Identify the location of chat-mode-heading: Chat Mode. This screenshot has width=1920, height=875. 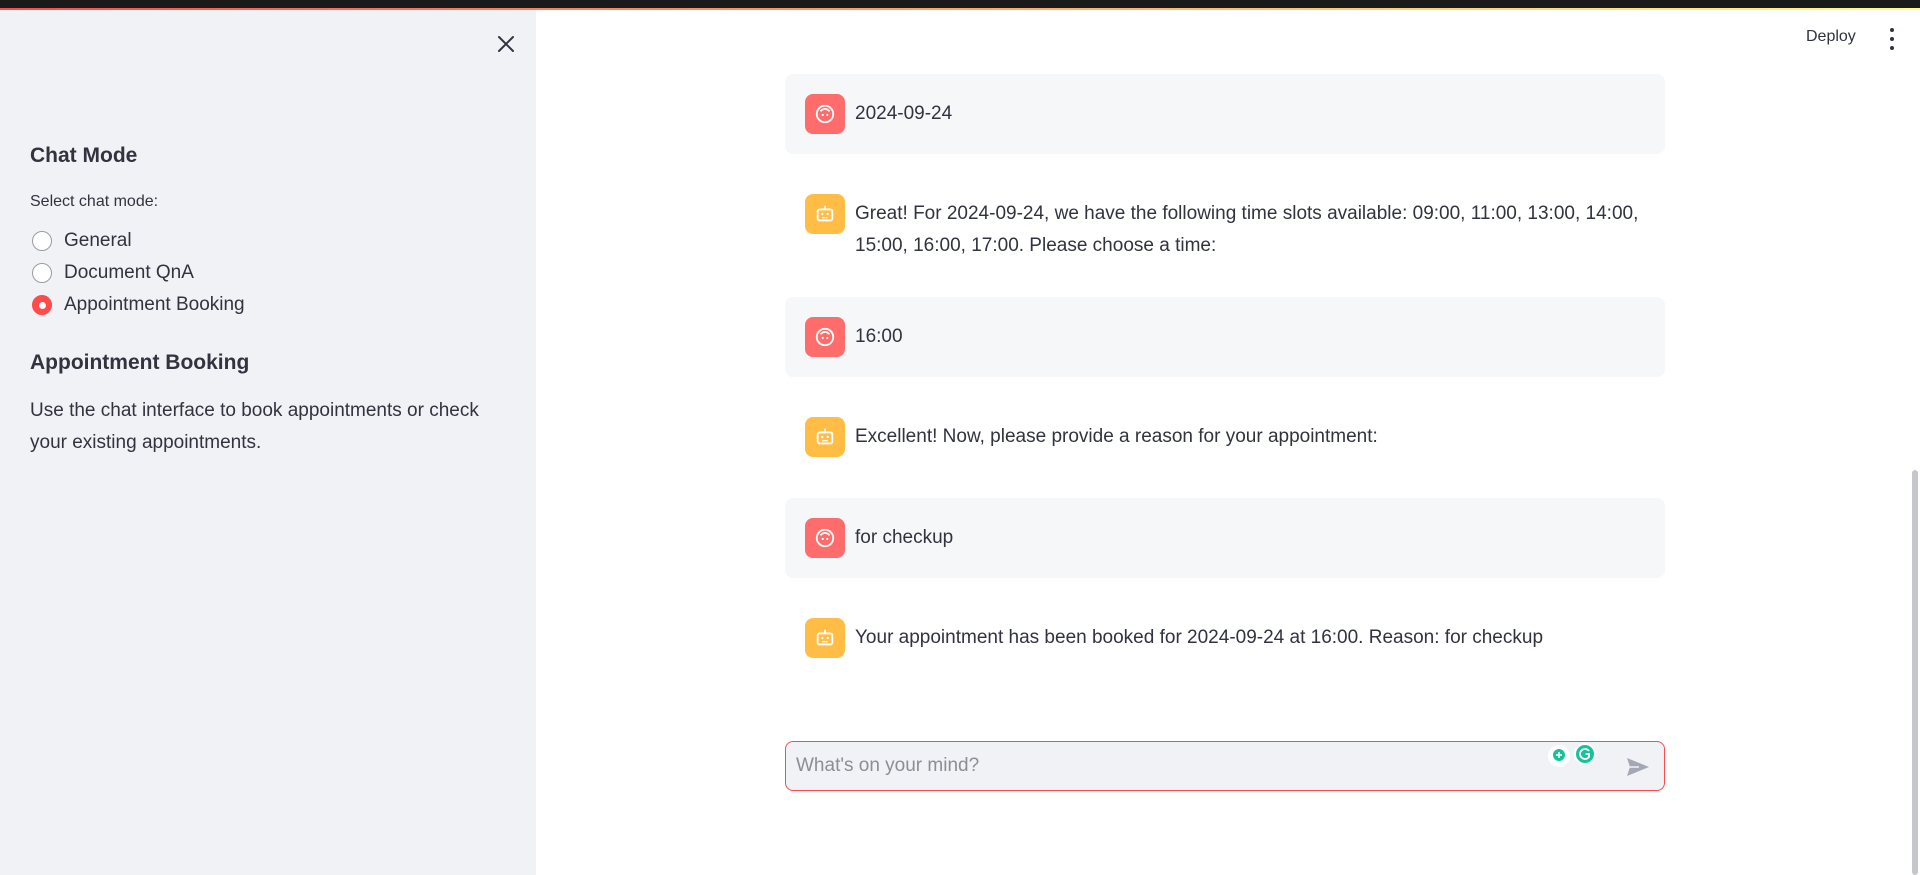
(84, 155).